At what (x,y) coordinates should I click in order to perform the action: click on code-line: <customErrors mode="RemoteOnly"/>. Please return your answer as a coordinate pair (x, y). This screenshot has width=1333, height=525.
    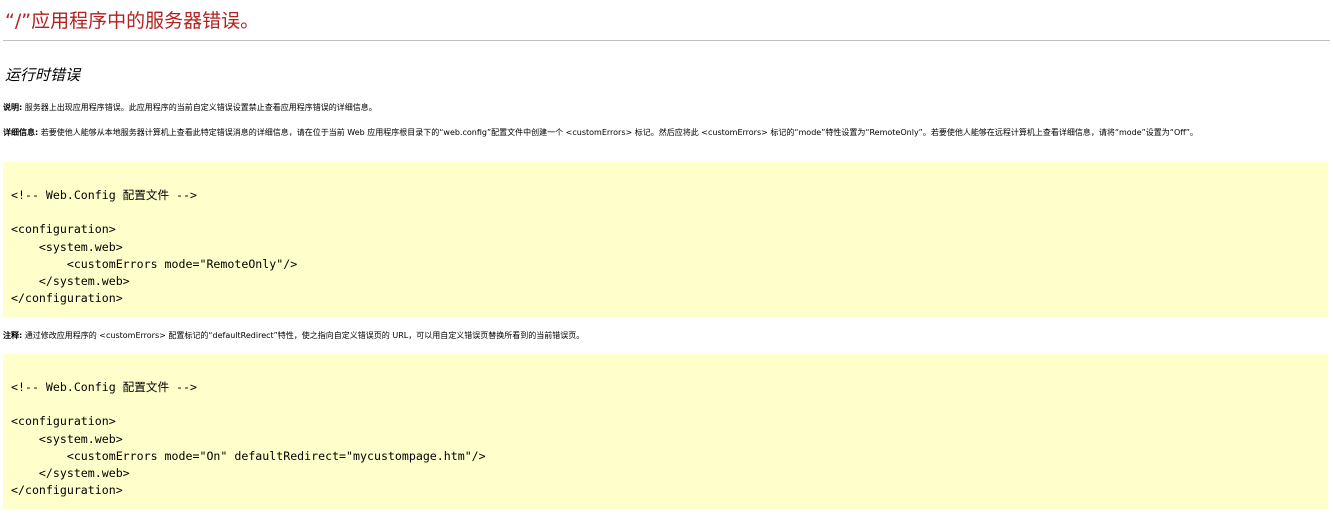
    Looking at the image, I should click on (154, 263).